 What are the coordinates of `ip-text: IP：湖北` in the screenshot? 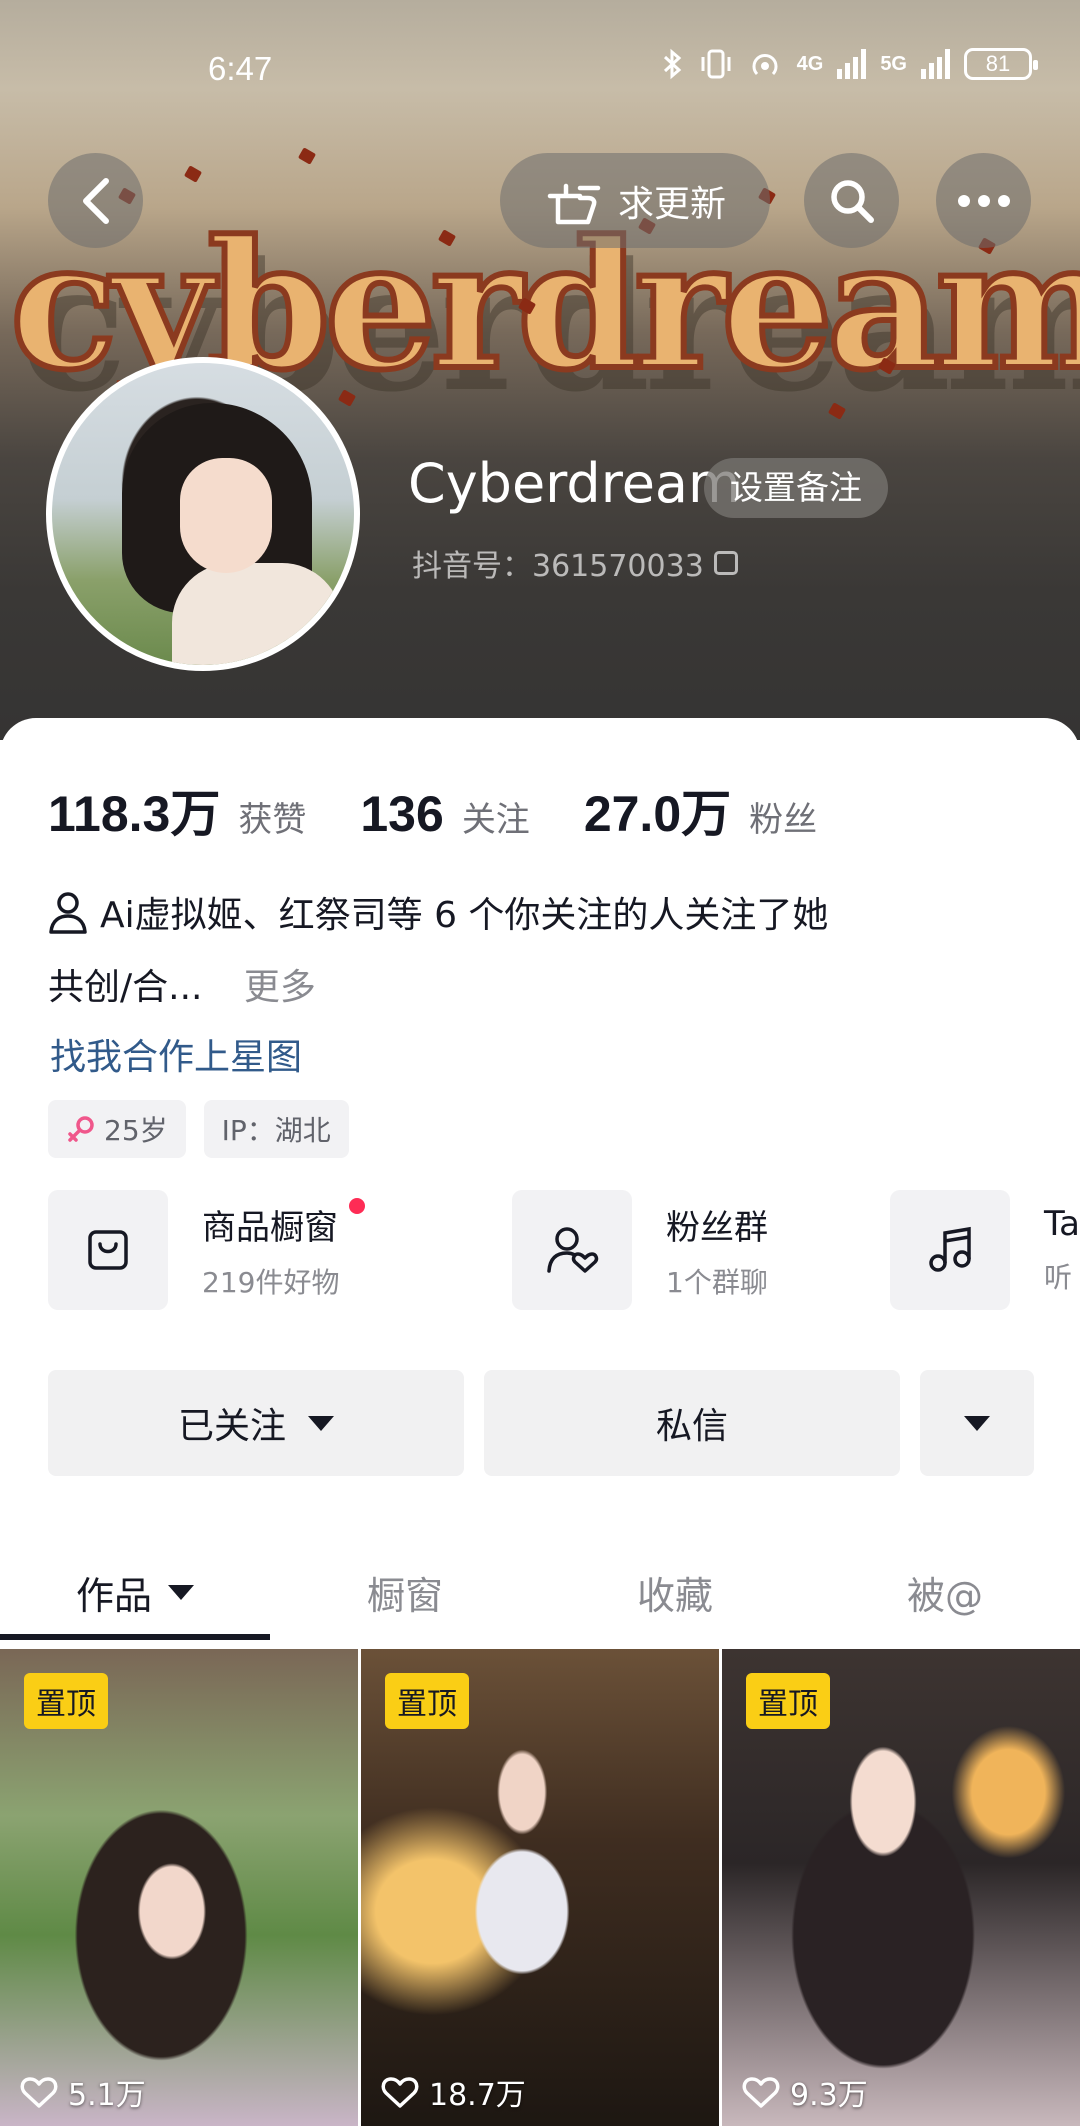 It's located at (276, 1130).